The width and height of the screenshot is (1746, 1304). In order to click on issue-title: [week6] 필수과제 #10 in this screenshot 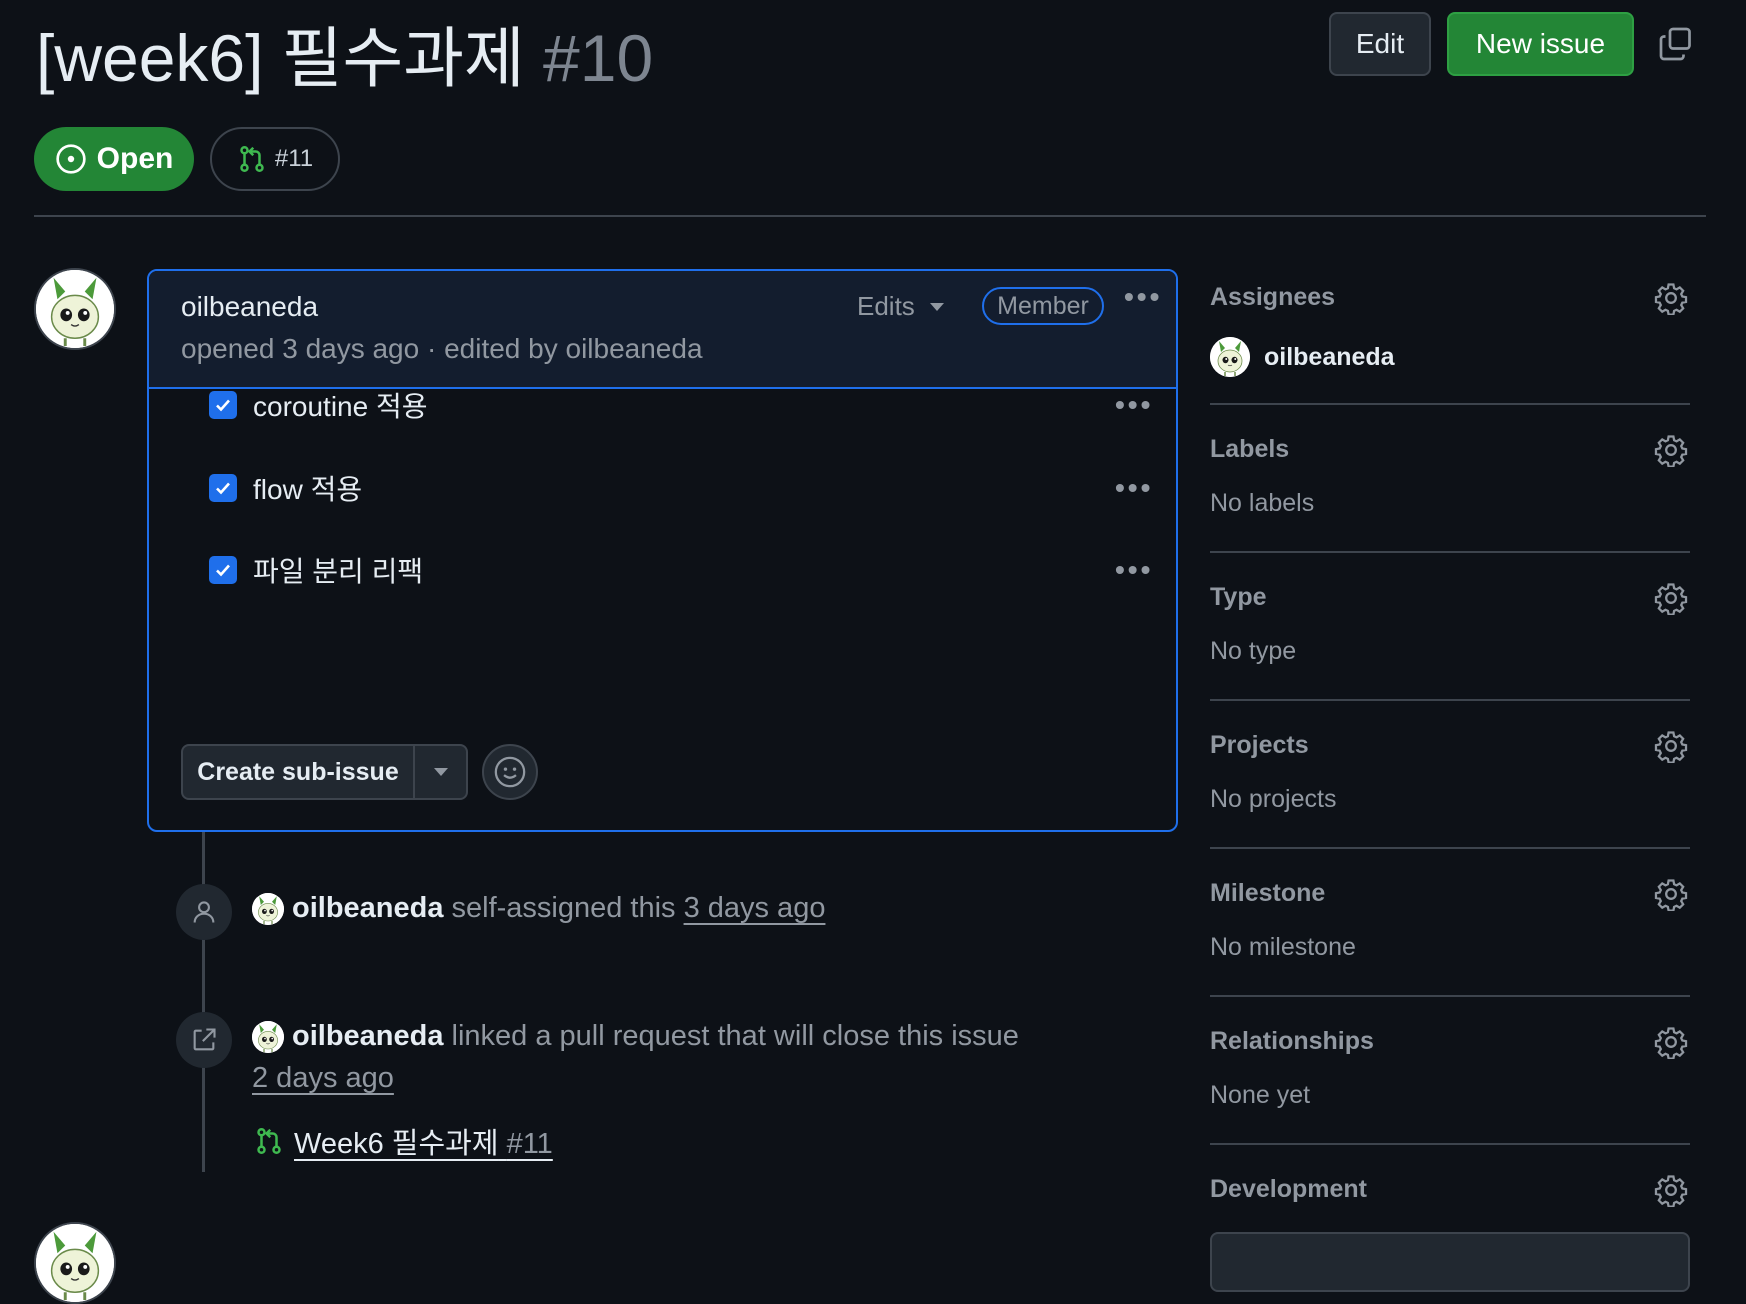, I will do `click(344, 58)`.